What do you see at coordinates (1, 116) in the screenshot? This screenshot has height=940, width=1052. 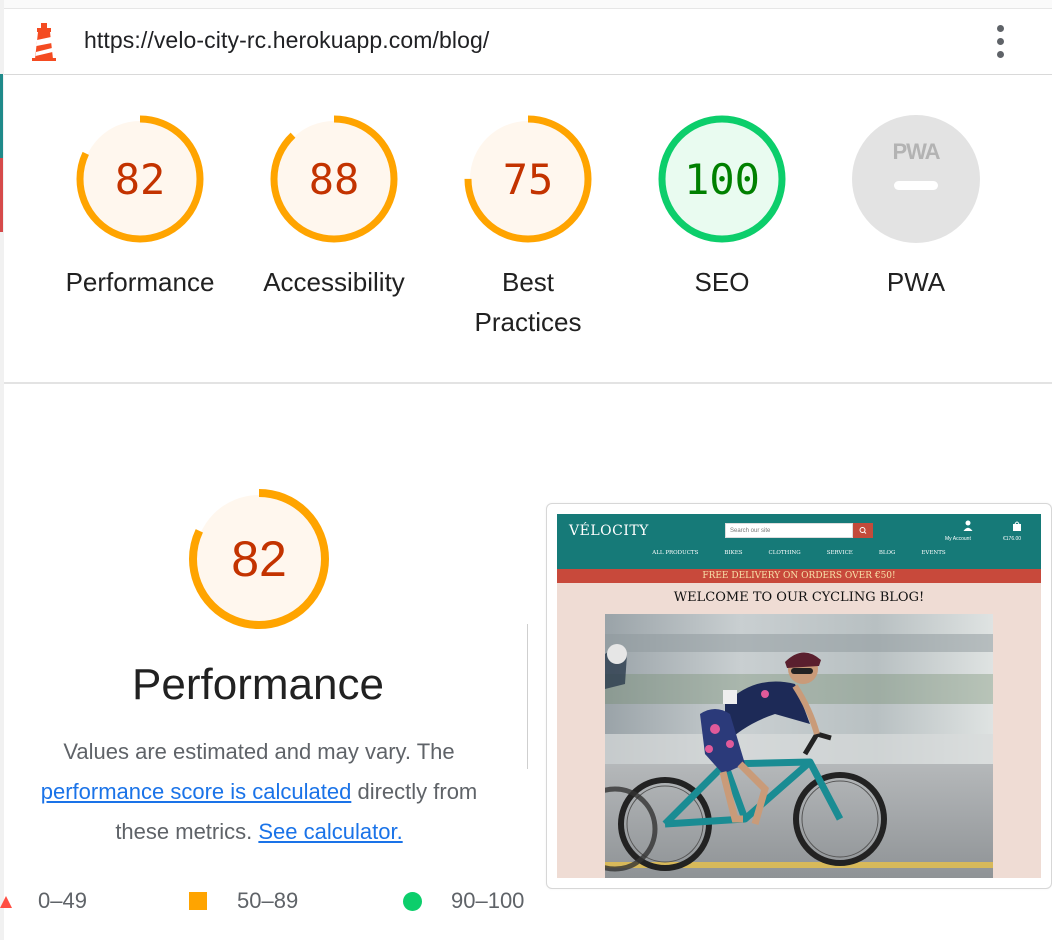 I see `window-edge-accent` at bounding box center [1, 116].